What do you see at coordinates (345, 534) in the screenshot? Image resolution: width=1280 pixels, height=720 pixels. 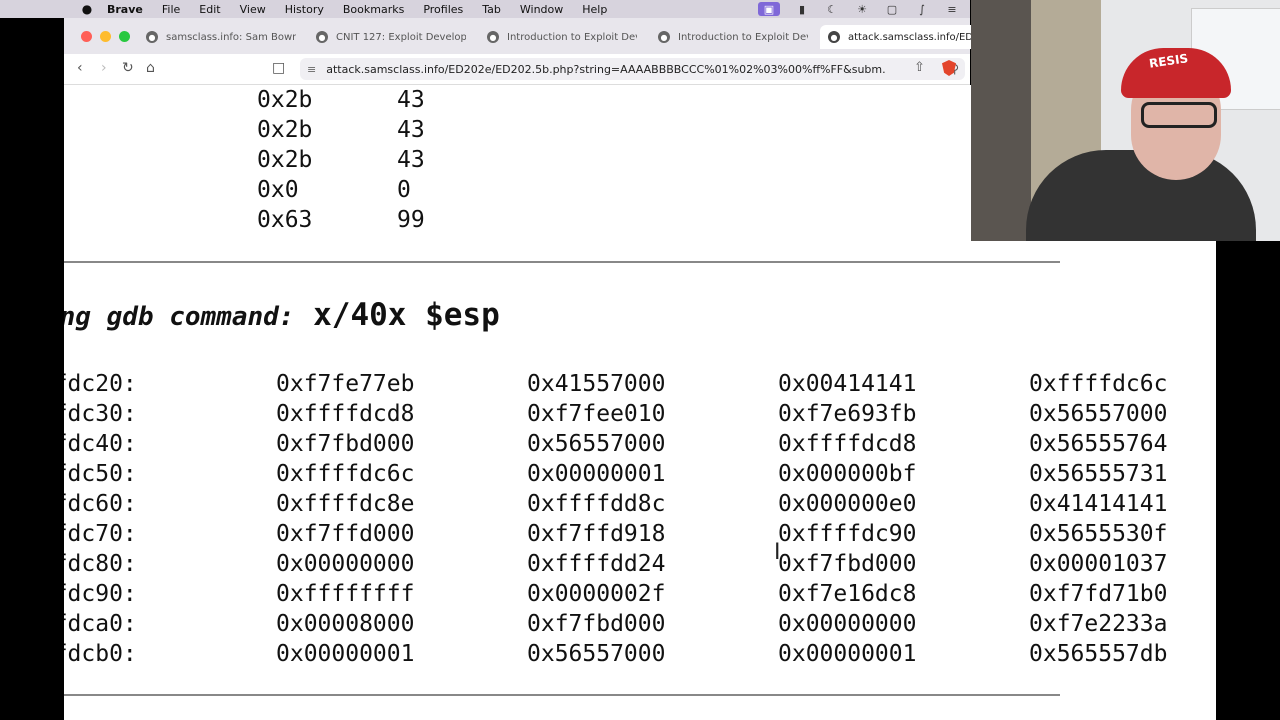 I see `memory-value: 0xf7ffd000` at bounding box center [345, 534].